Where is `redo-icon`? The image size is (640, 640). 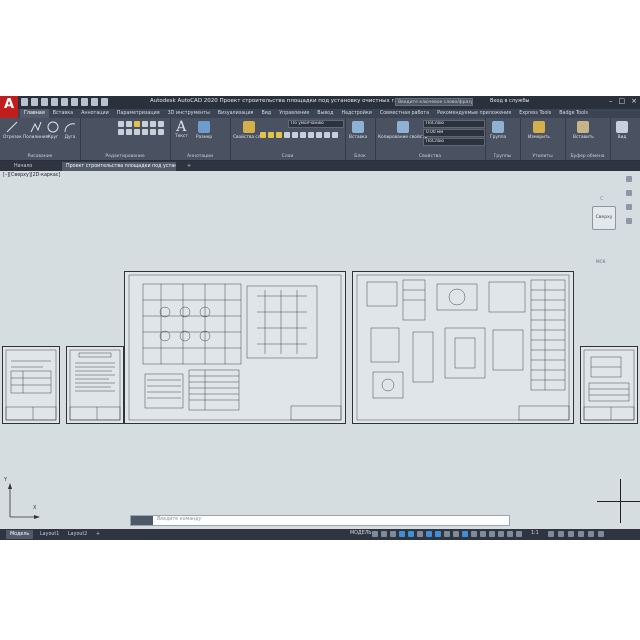
redo-icon is located at coordinates (94, 102).